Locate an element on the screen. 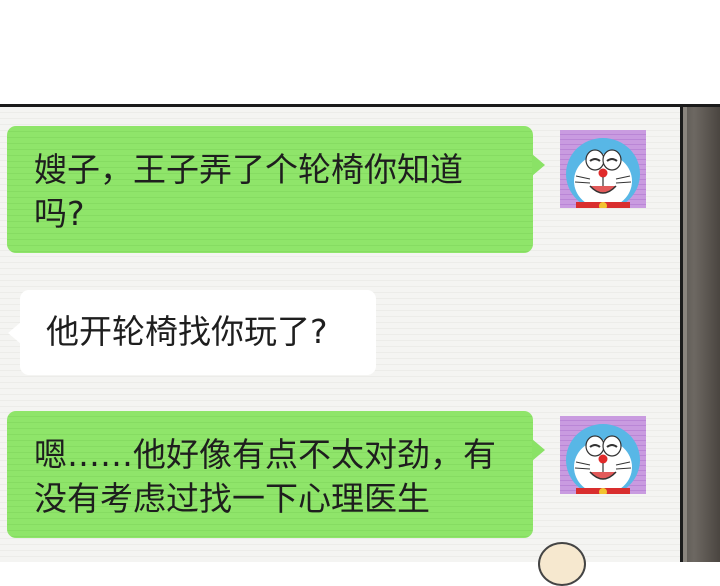 The image size is (720, 586). message-text-line: 嗯……他好像有点不太对劲，有 is located at coordinates (265, 454).